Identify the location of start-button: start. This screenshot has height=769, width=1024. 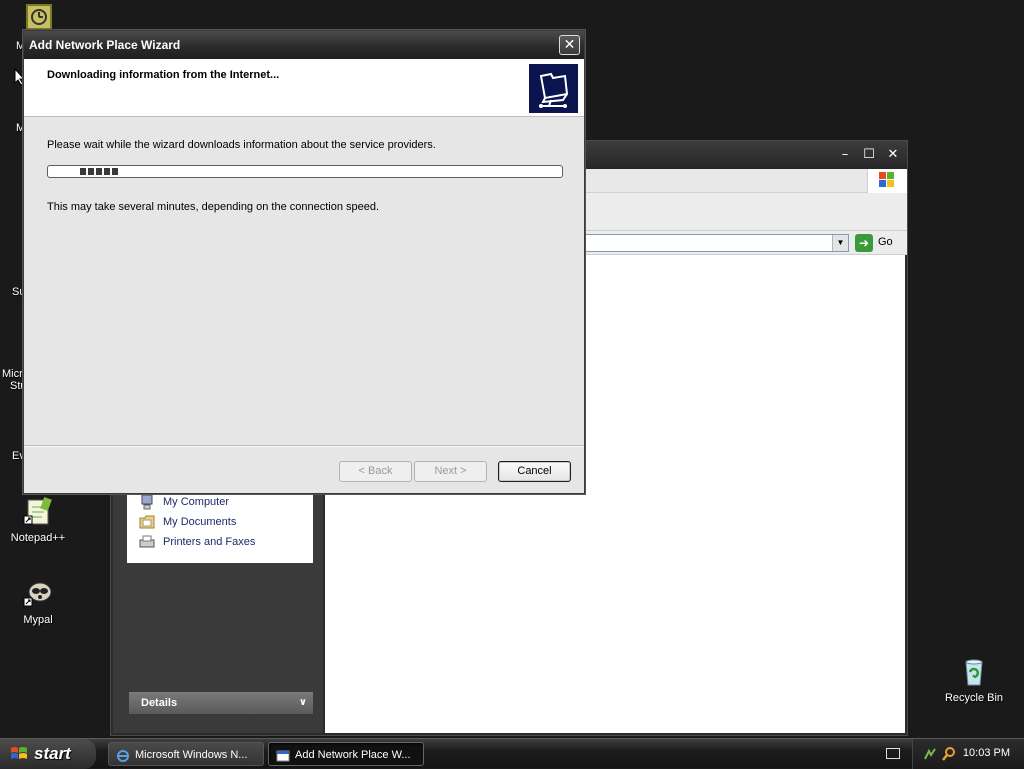
(48, 754).